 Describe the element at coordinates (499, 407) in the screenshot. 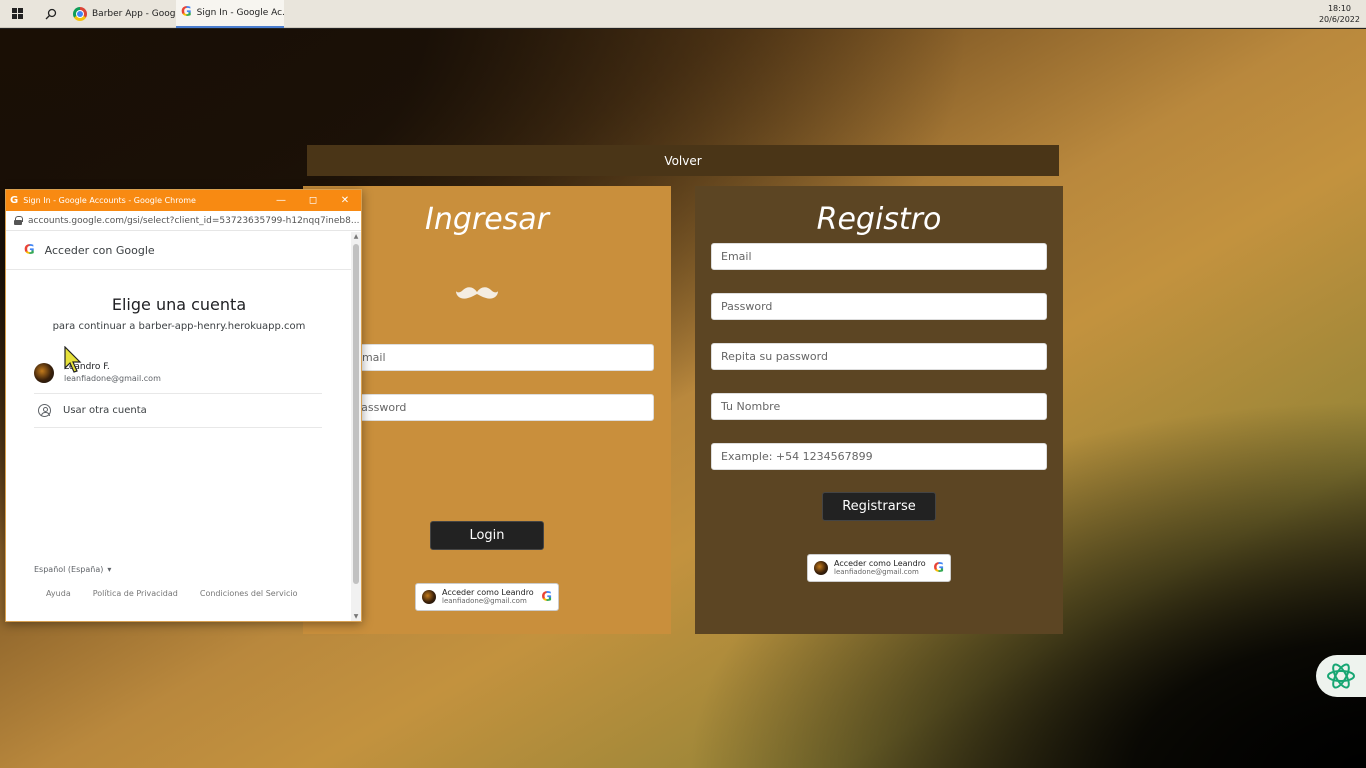

I see `login-password-input: Password` at that location.